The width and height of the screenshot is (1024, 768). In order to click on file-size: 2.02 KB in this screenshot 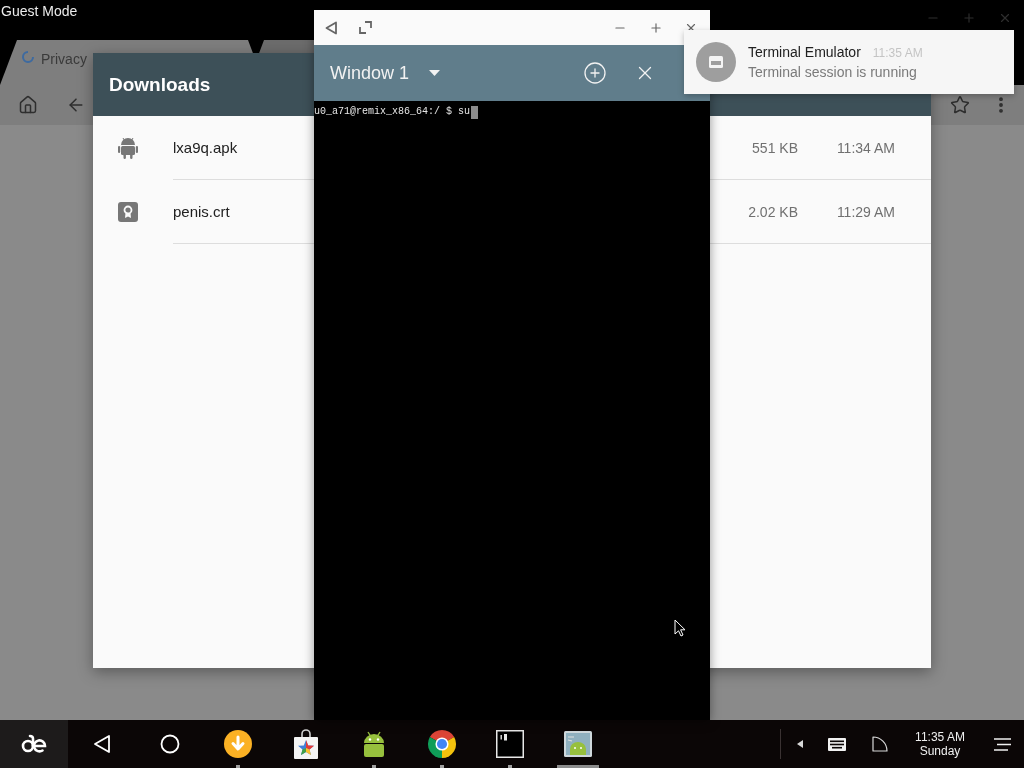, I will do `click(773, 211)`.